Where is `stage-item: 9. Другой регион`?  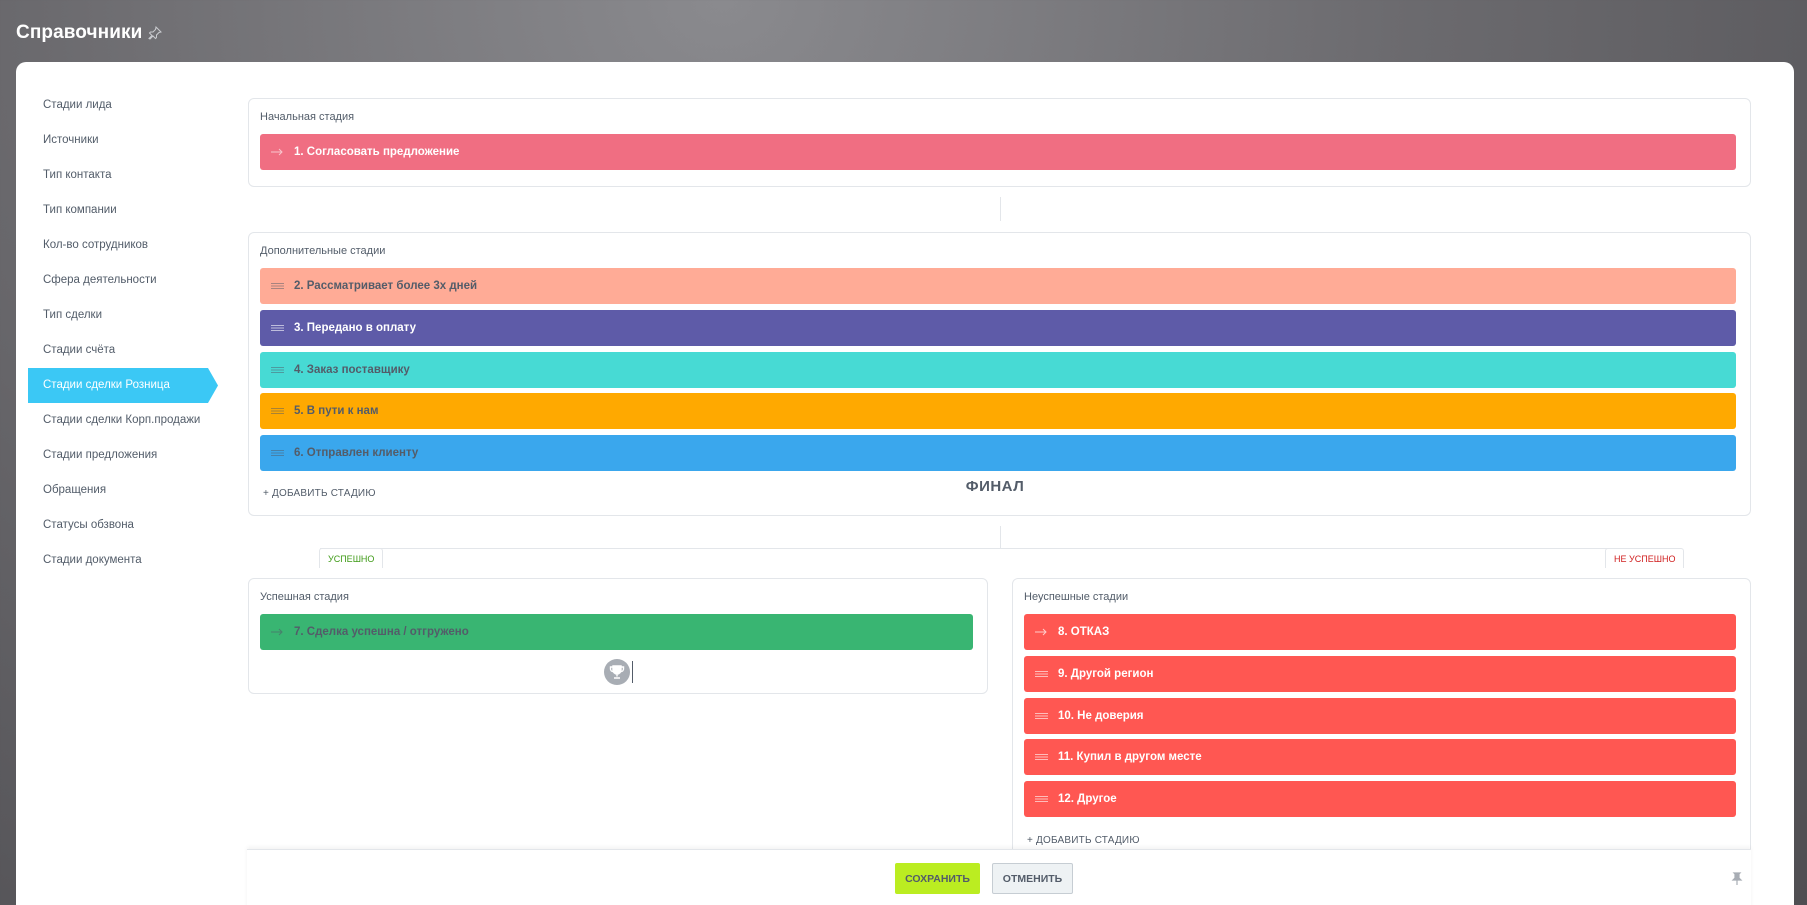
stage-item: 9. Другой регион is located at coordinates (1380, 674).